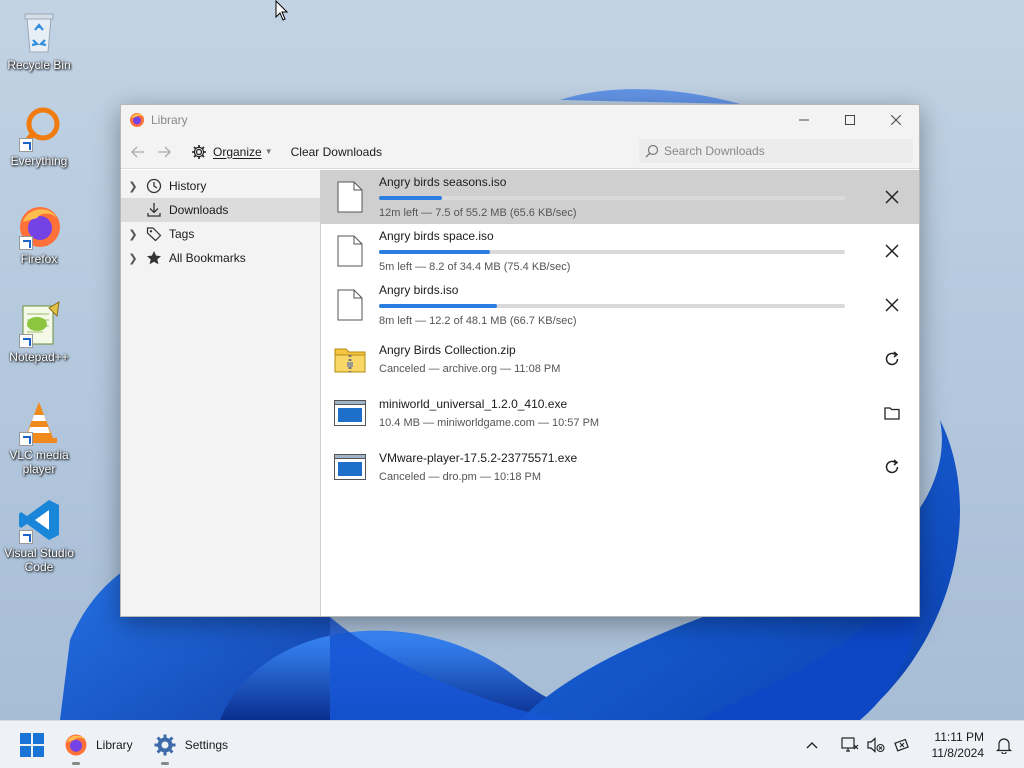  I want to click on show-hidden-icons-button, so click(812, 745).